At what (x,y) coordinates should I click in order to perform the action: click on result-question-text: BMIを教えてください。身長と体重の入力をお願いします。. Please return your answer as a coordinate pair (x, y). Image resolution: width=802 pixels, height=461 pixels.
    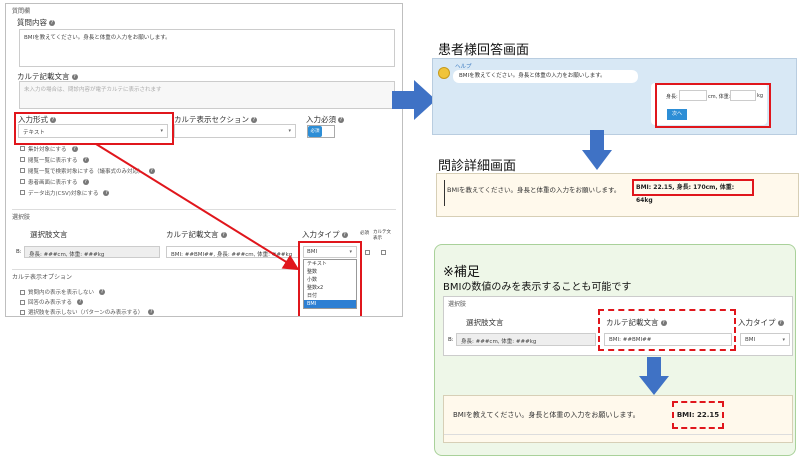
    Looking at the image, I should click on (546, 415).